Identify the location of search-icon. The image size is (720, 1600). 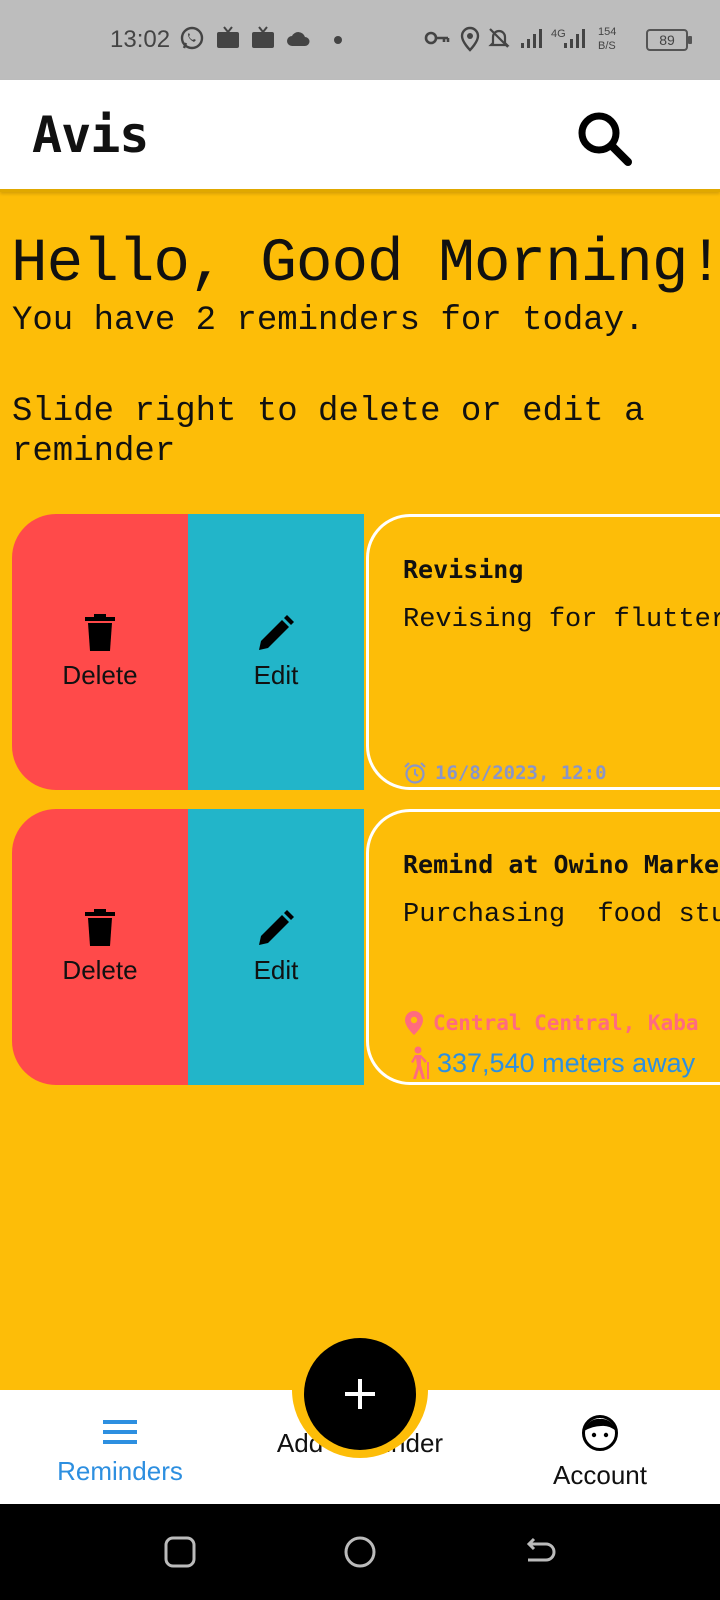
(609, 143).